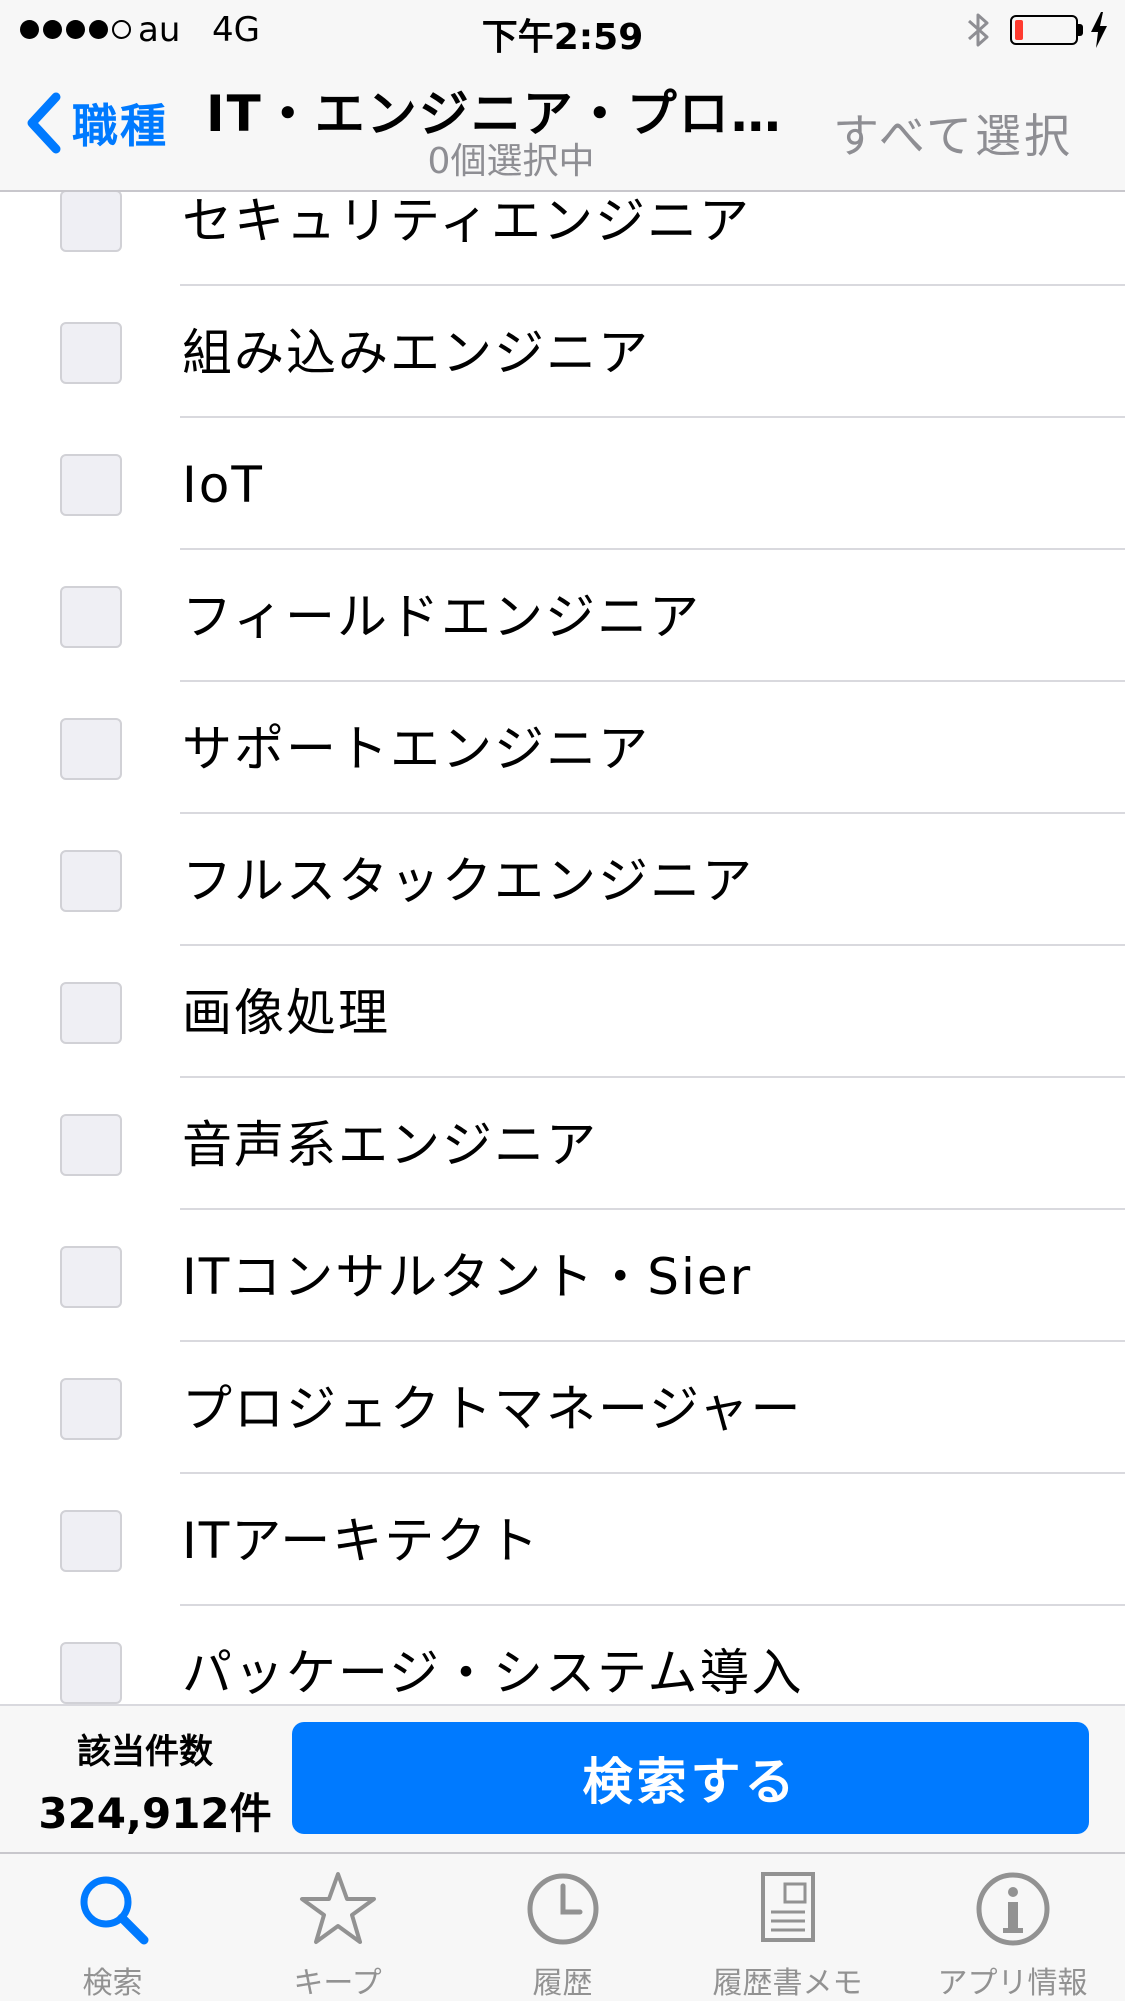 Image resolution: width=1125 pixels, height=2003 pixels. I want to click on navigation-bar: 職種 IT・エンジニア・プロ… 0個選択中 すべて選択, so click(562, 126).